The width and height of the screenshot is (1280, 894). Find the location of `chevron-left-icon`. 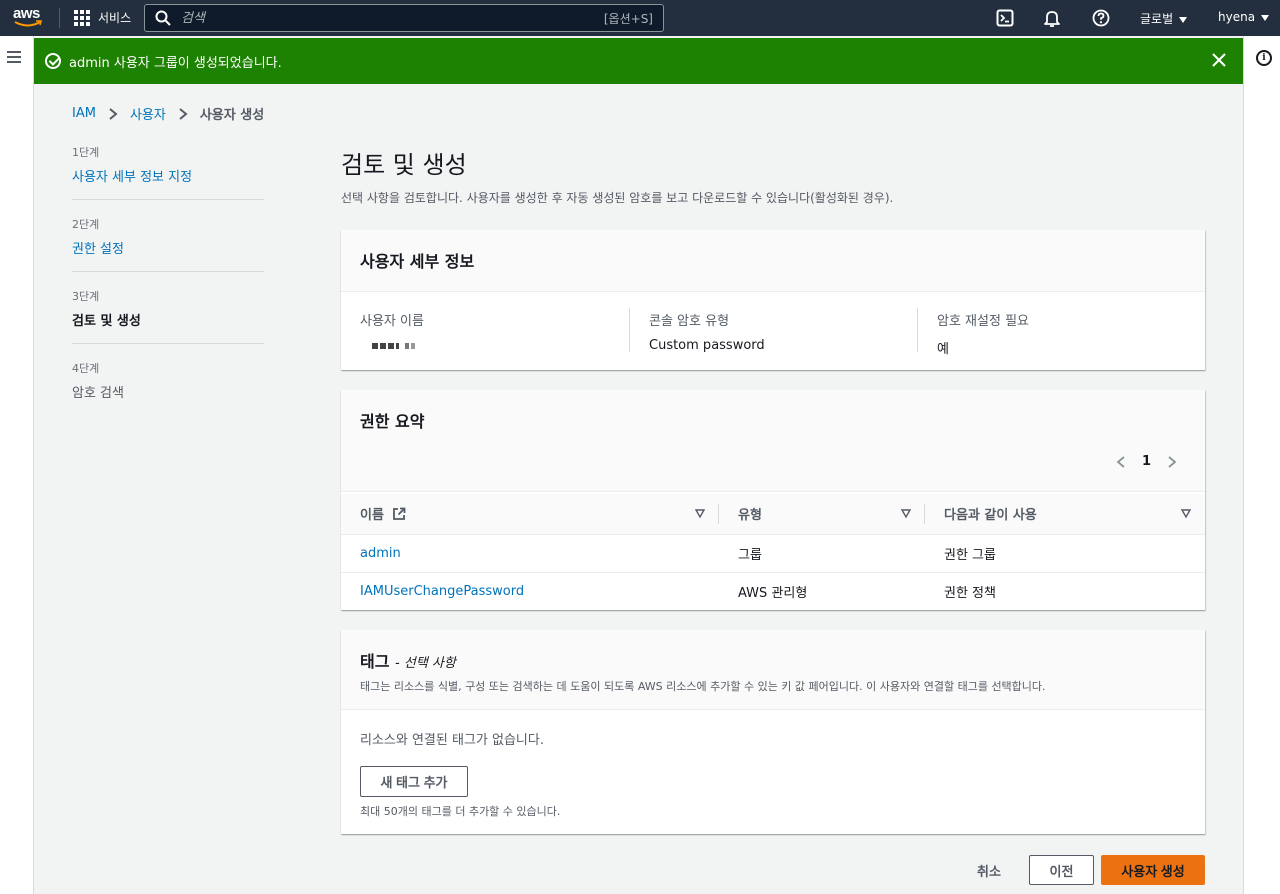

chevron-left-icon is located at coordinates (1121, 462).